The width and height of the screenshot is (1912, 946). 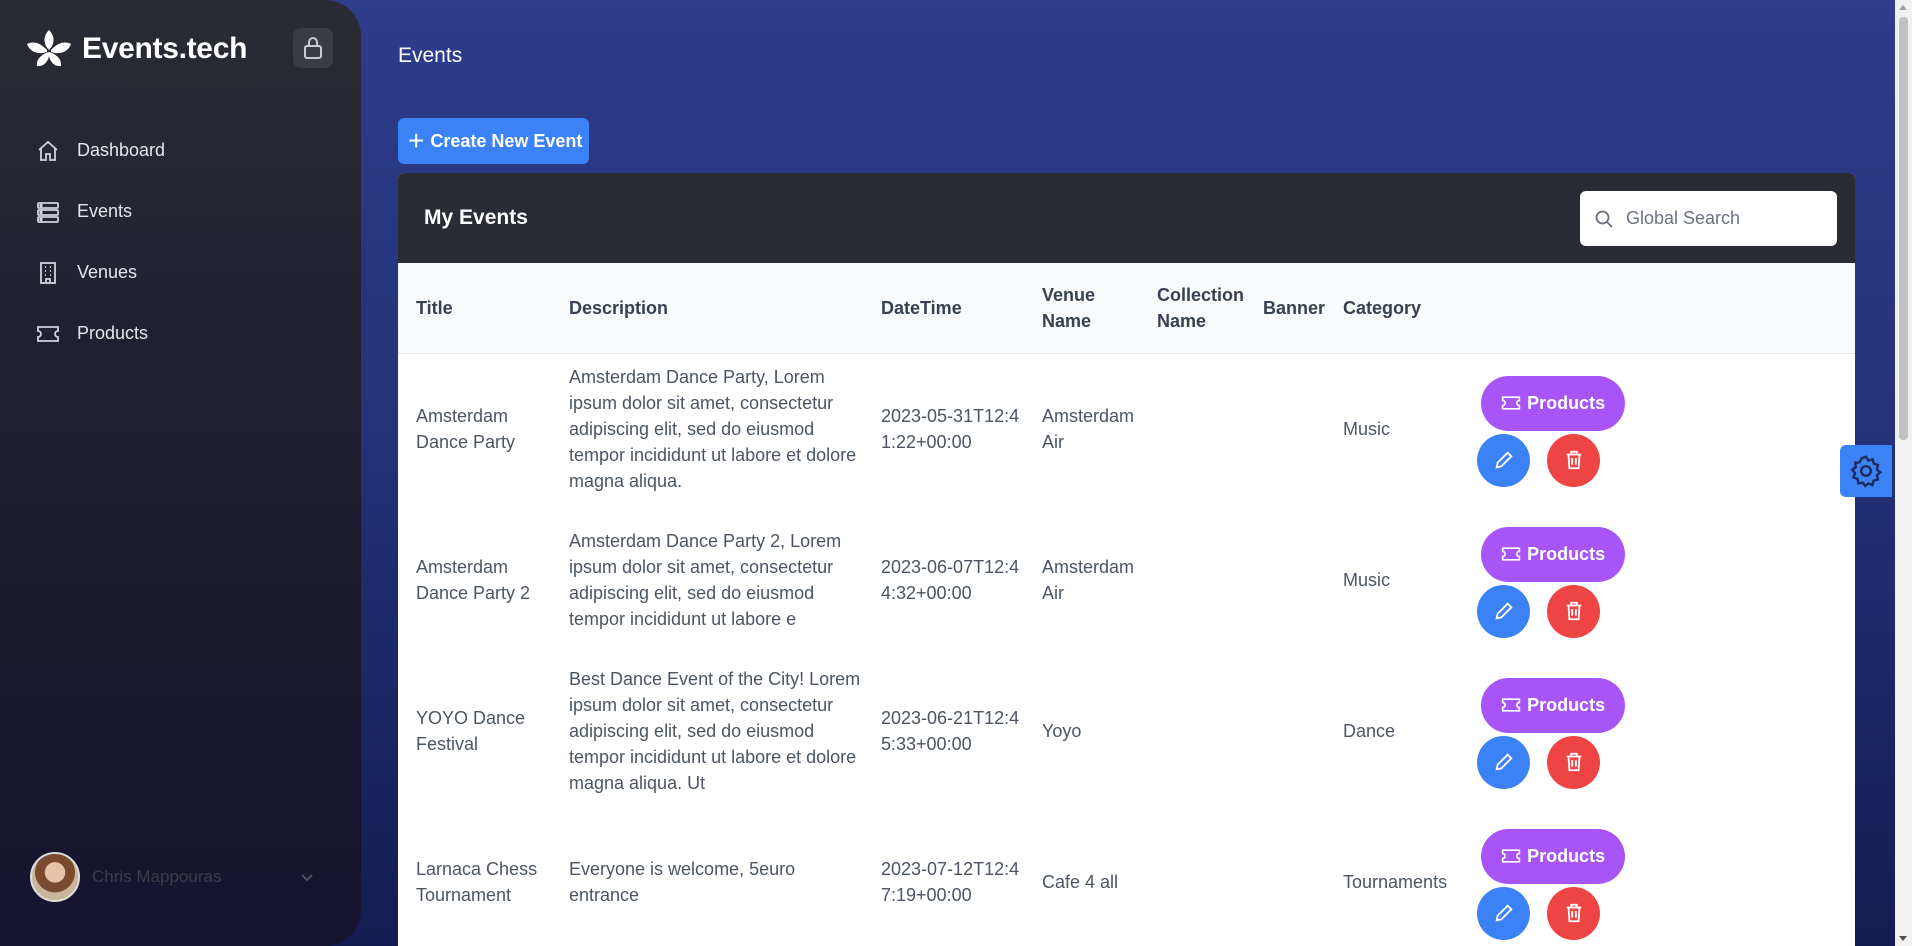 I want to click on sidebar-item-label: Dashboard, so click(x=121, y=150).